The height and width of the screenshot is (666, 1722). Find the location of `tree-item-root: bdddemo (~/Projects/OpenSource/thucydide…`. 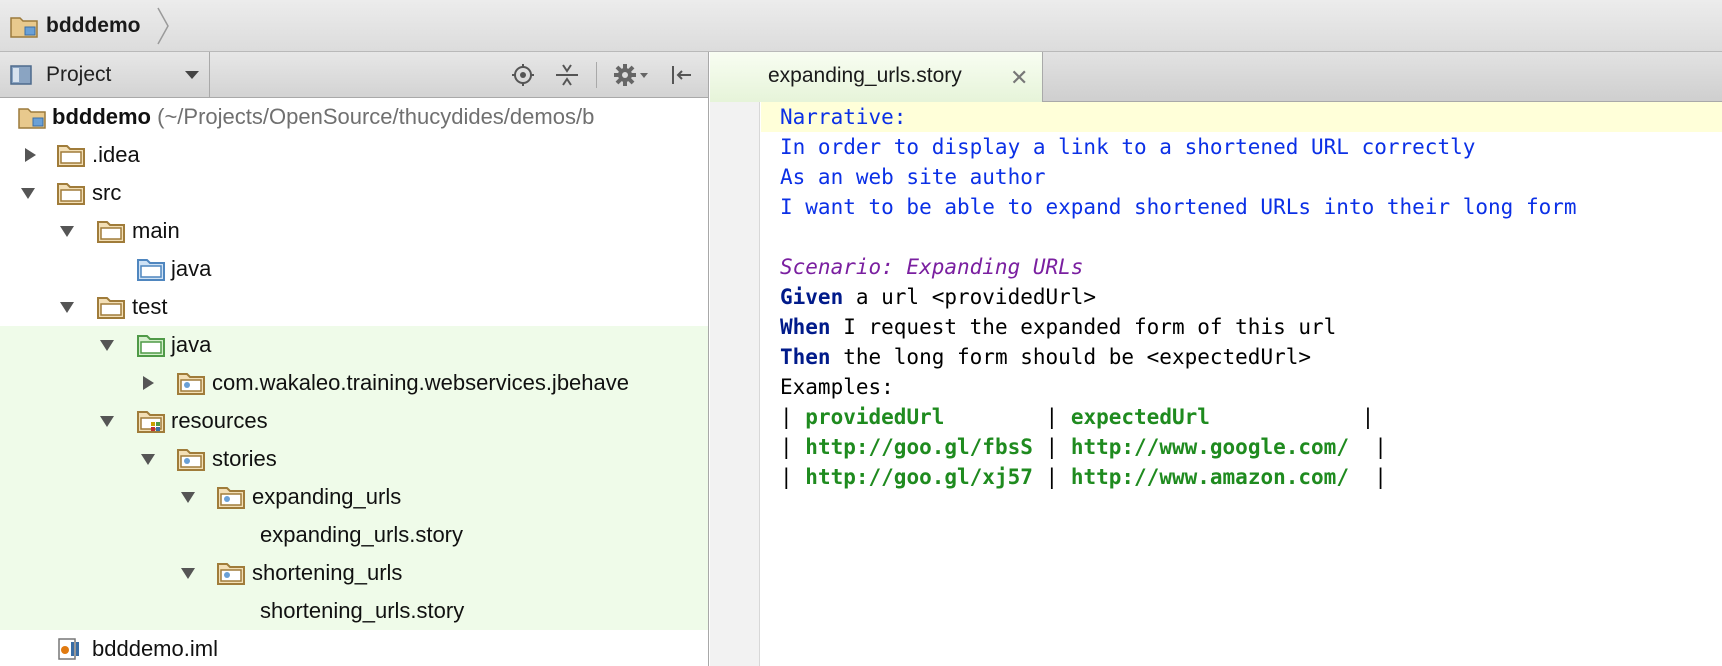

tree-item-root: bdddemo (~/Projects/OpenSource/thucydide… is located at coordinates (354, 117).